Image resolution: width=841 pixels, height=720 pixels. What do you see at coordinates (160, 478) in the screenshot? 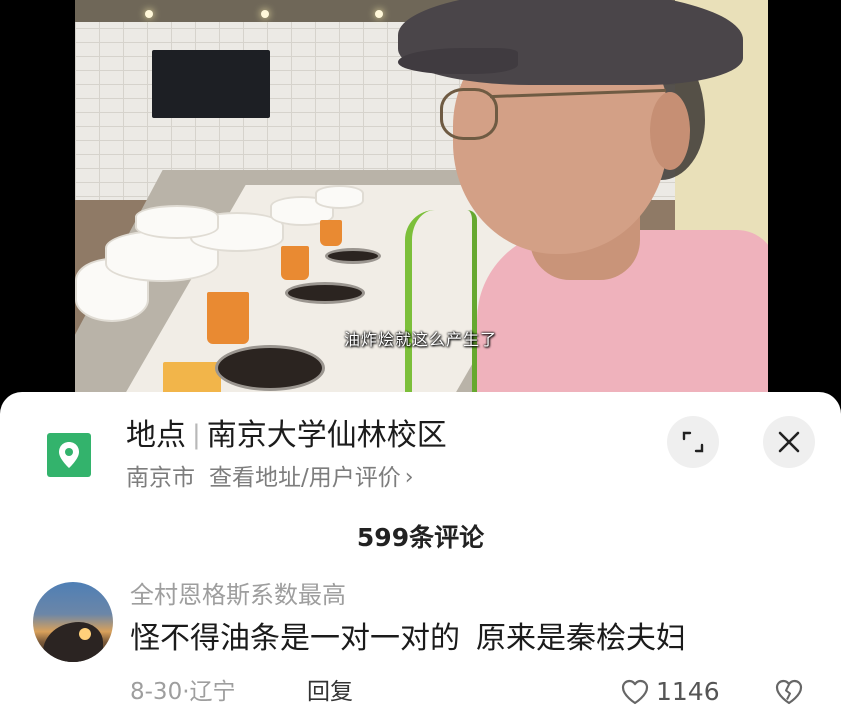
I see `location-city: 南京市` at bounding box center [160, 478].